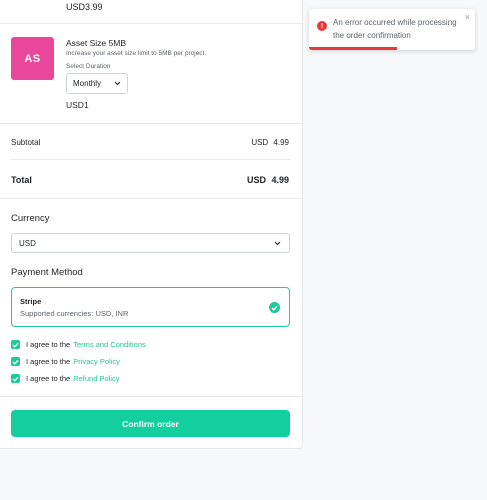 The image size is (487, 500). What do you see at coordinates (96, 378) in the screenshot?
I see `refund-link: Refund Policy` at bounding box center [96, 378].